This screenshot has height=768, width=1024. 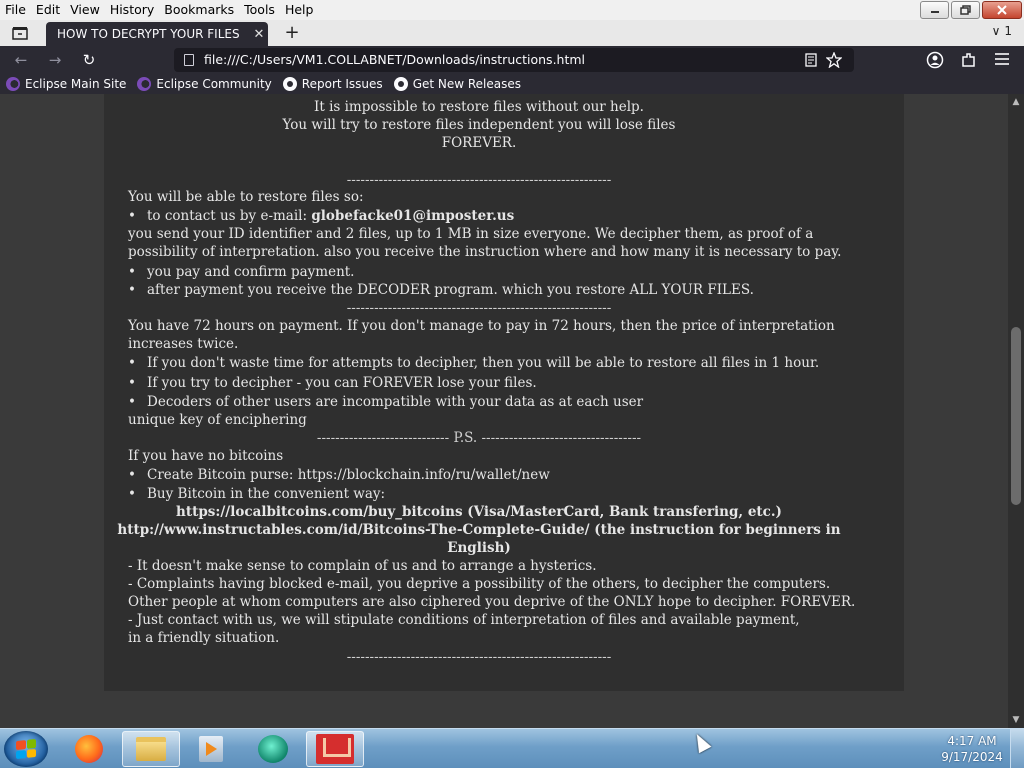 I want to click on window-controls, so click(x=971, y=10).